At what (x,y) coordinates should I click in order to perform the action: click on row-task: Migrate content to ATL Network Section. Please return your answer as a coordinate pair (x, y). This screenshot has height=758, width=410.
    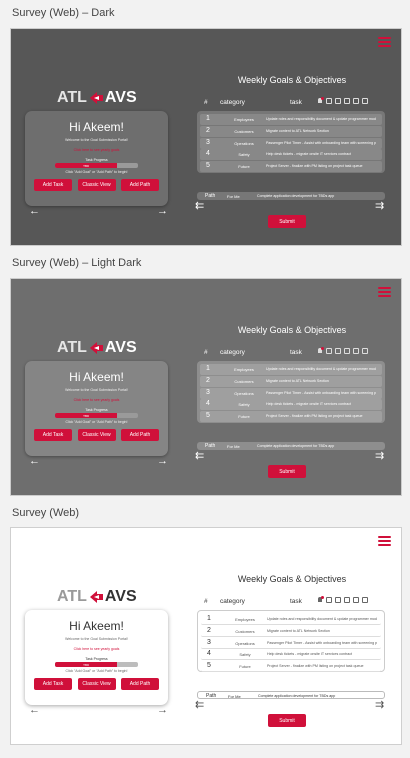
    Looking at the image, I should click on (297, 130).